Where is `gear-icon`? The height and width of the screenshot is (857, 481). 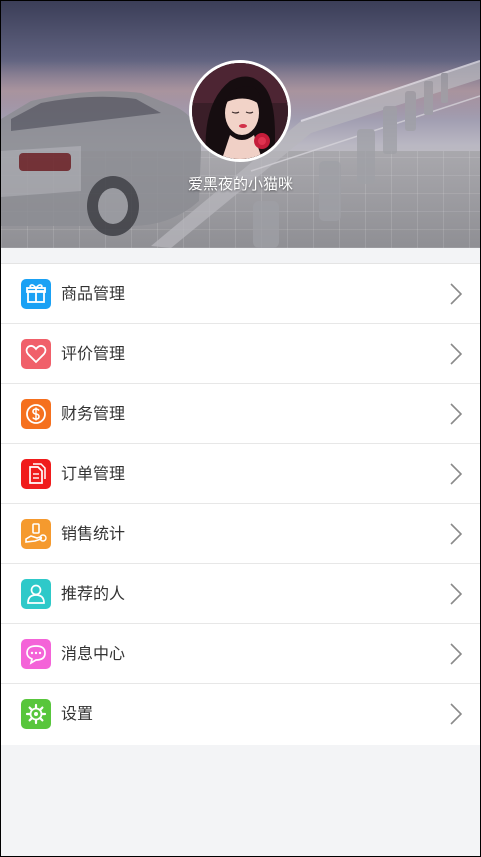 gear-icon is located at coordinates (36, 714).